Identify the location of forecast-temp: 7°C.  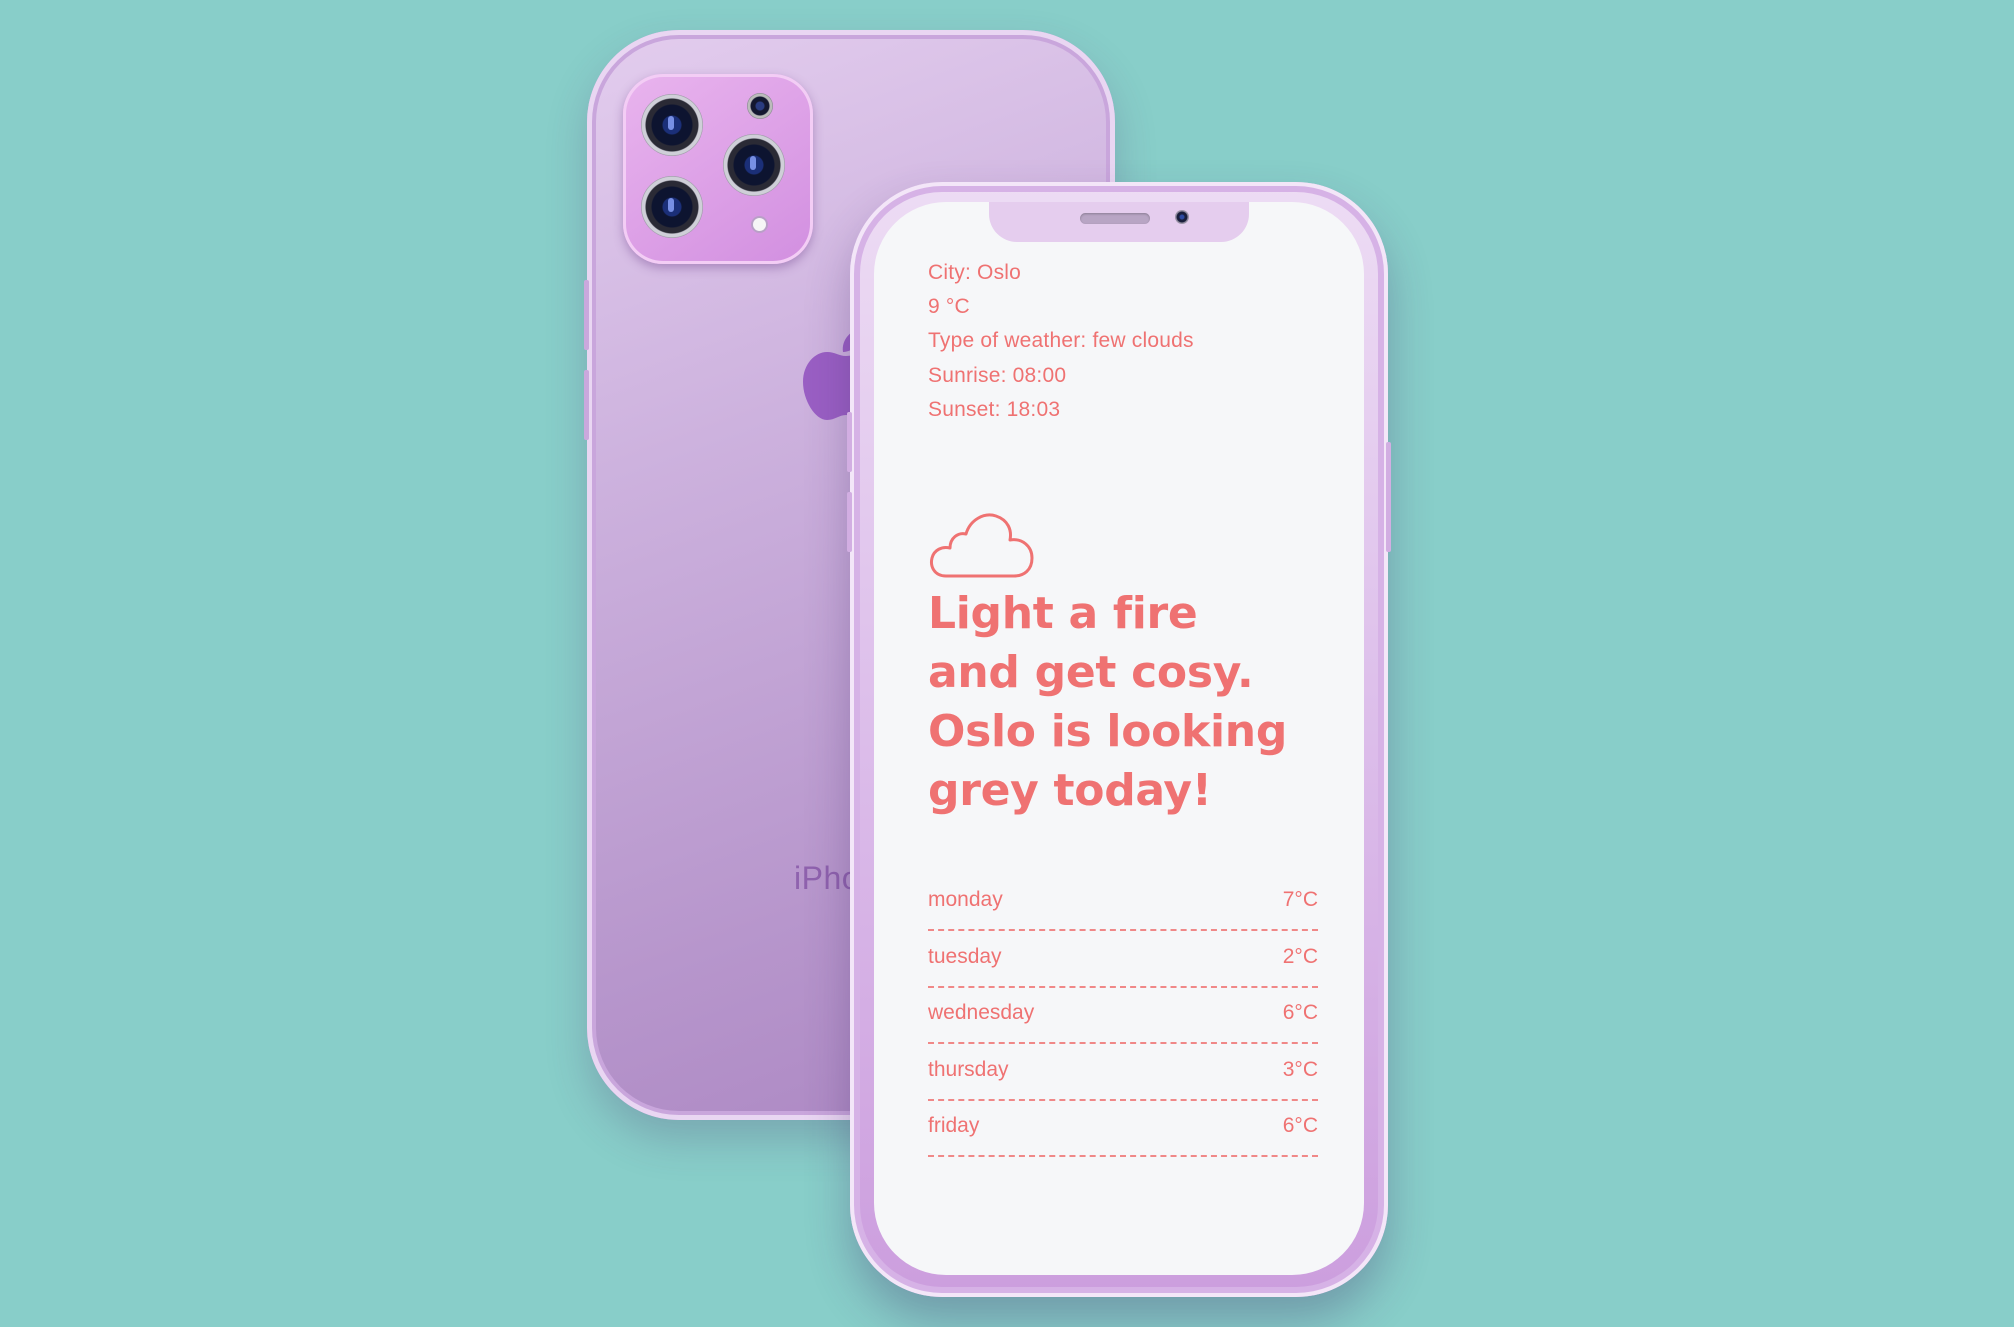
(1300, 899).